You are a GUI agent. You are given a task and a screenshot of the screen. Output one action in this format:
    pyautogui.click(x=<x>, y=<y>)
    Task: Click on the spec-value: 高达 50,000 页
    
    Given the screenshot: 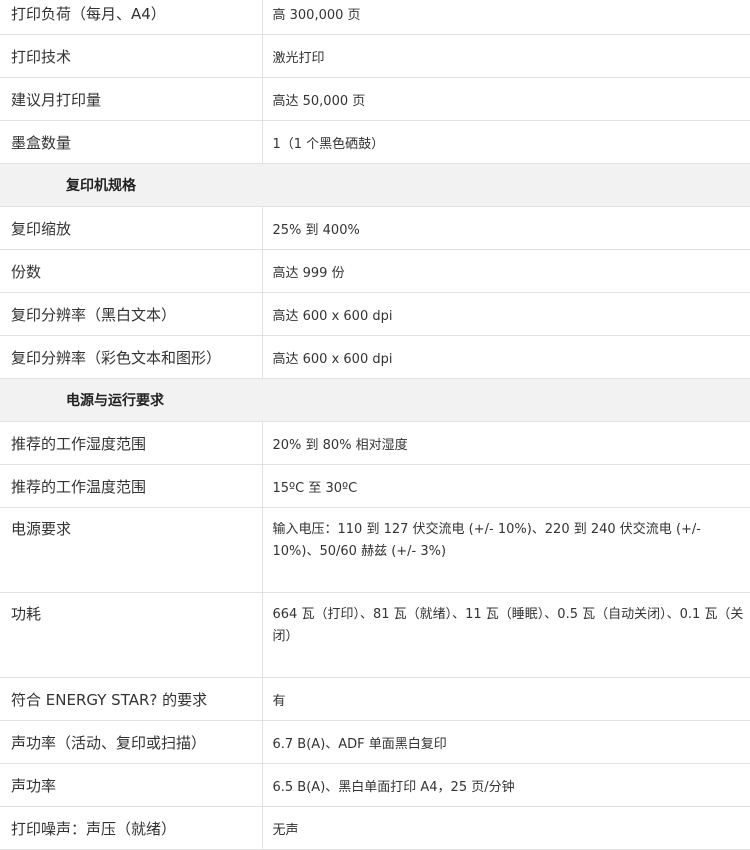 What is the action you would take?
    pyautogui.click(x=506, y=99)
    